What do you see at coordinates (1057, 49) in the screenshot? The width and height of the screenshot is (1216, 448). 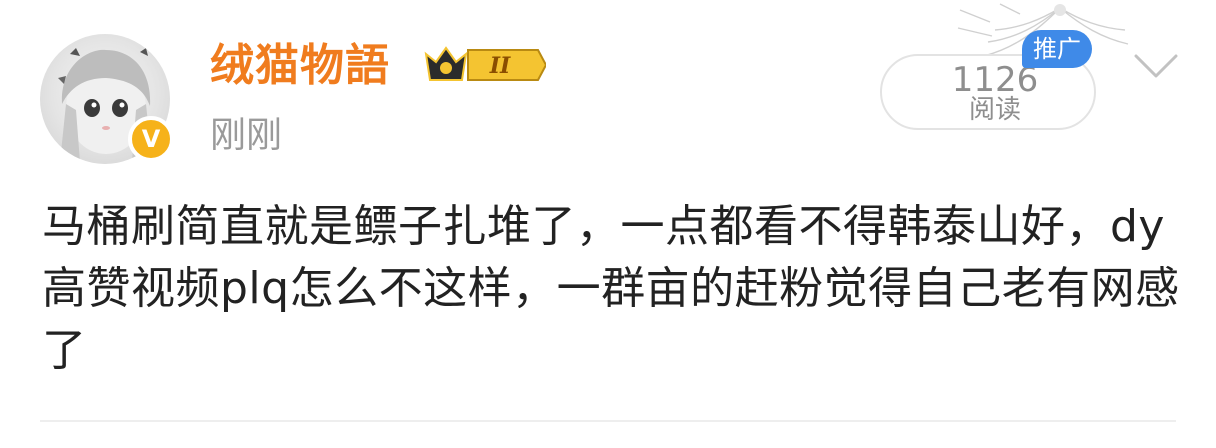 I see `promo-tag: 推广` at bounding box center [1057, 49].